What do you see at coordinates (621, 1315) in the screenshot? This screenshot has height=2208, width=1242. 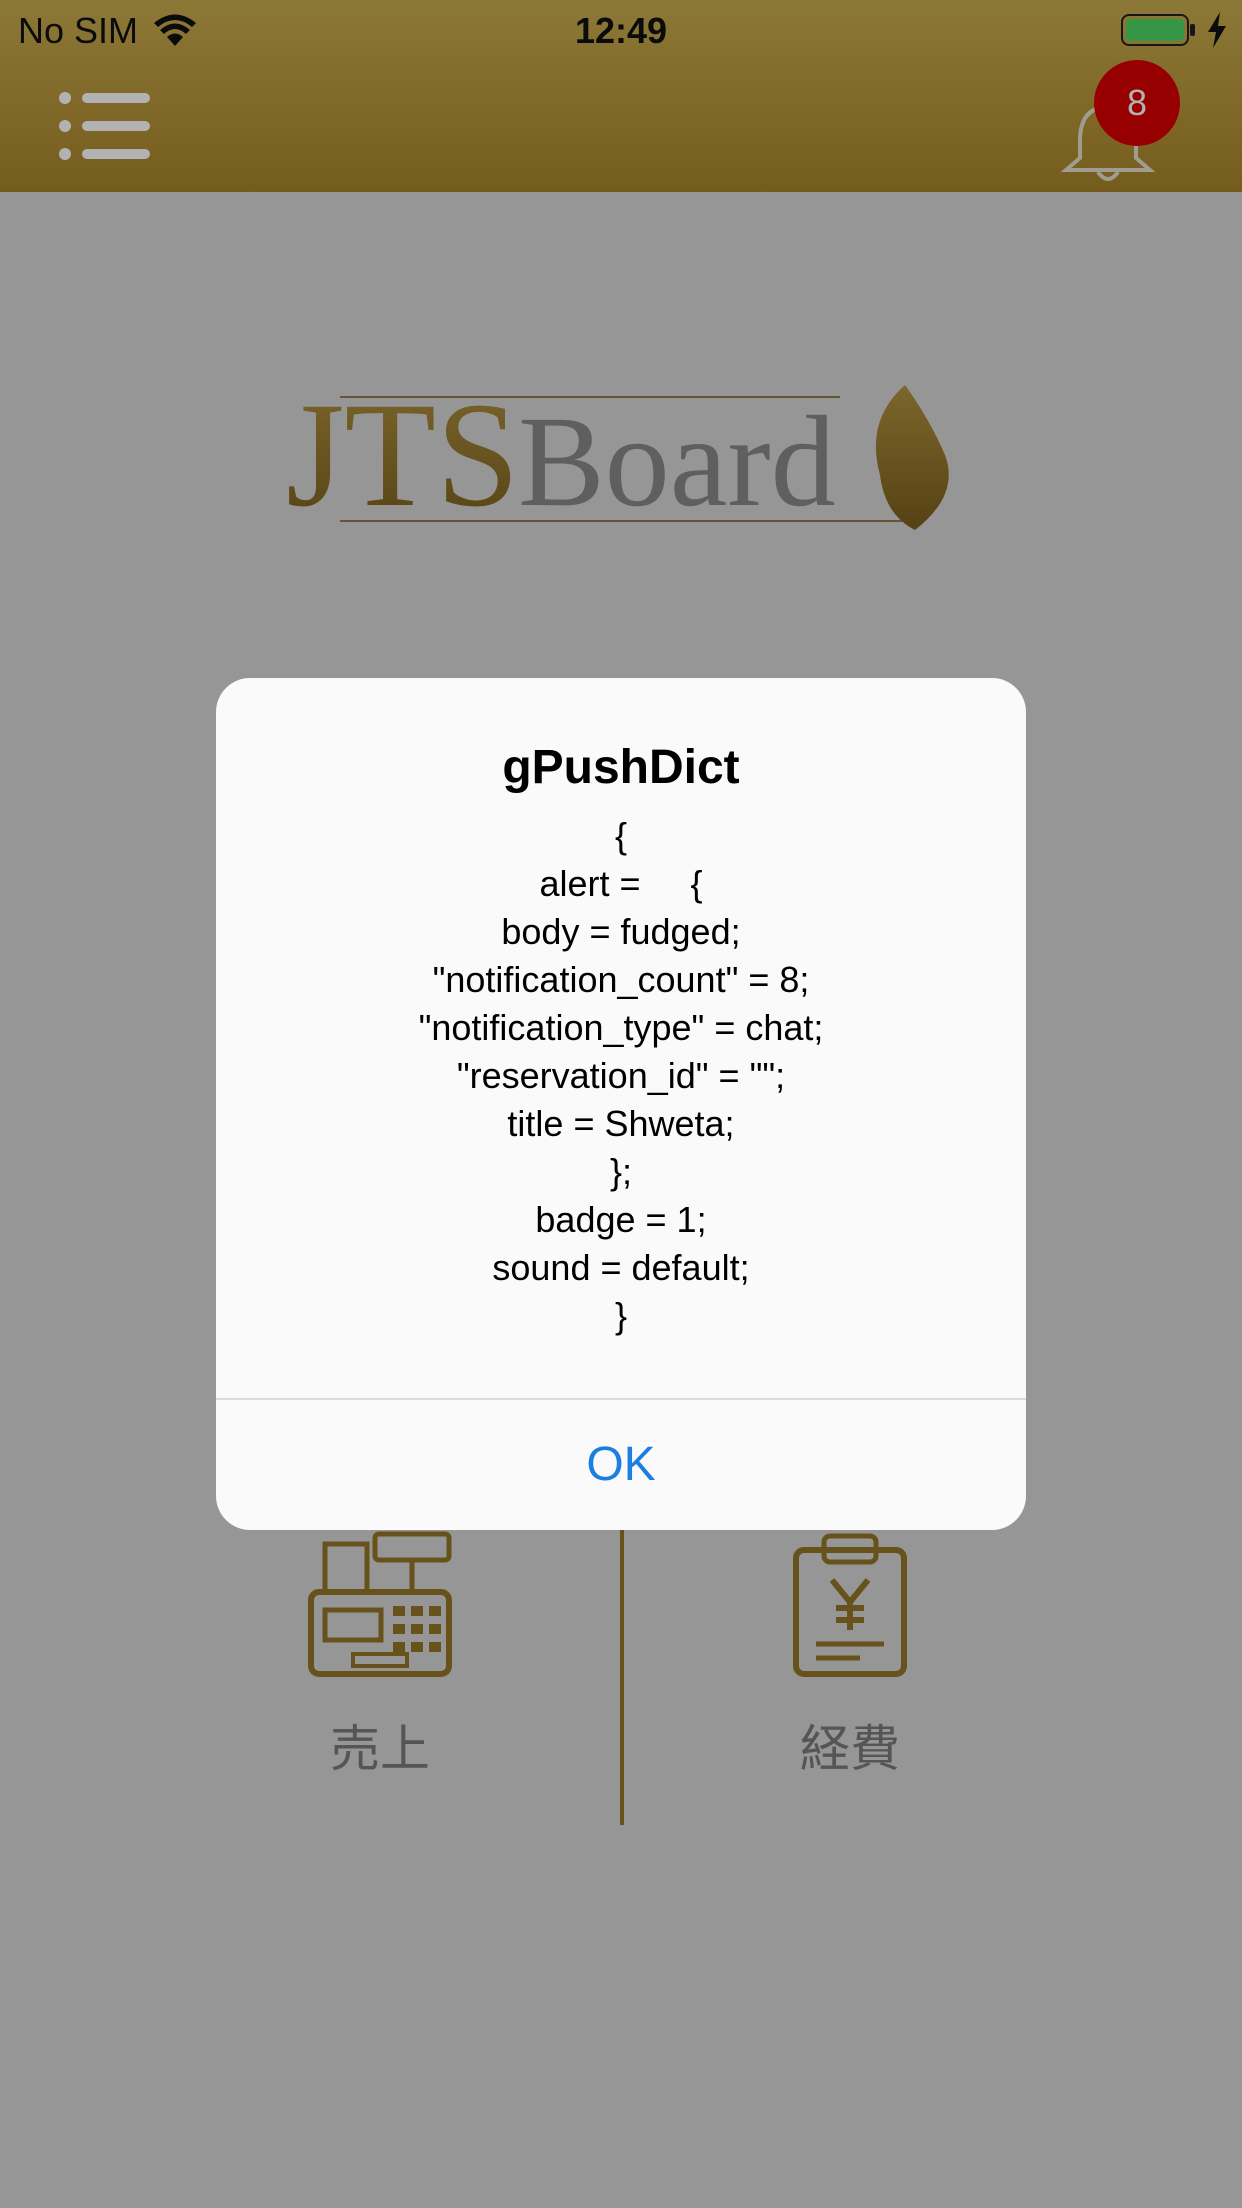 I see `alert-message-line: }` at bounding box center [621, 1315].